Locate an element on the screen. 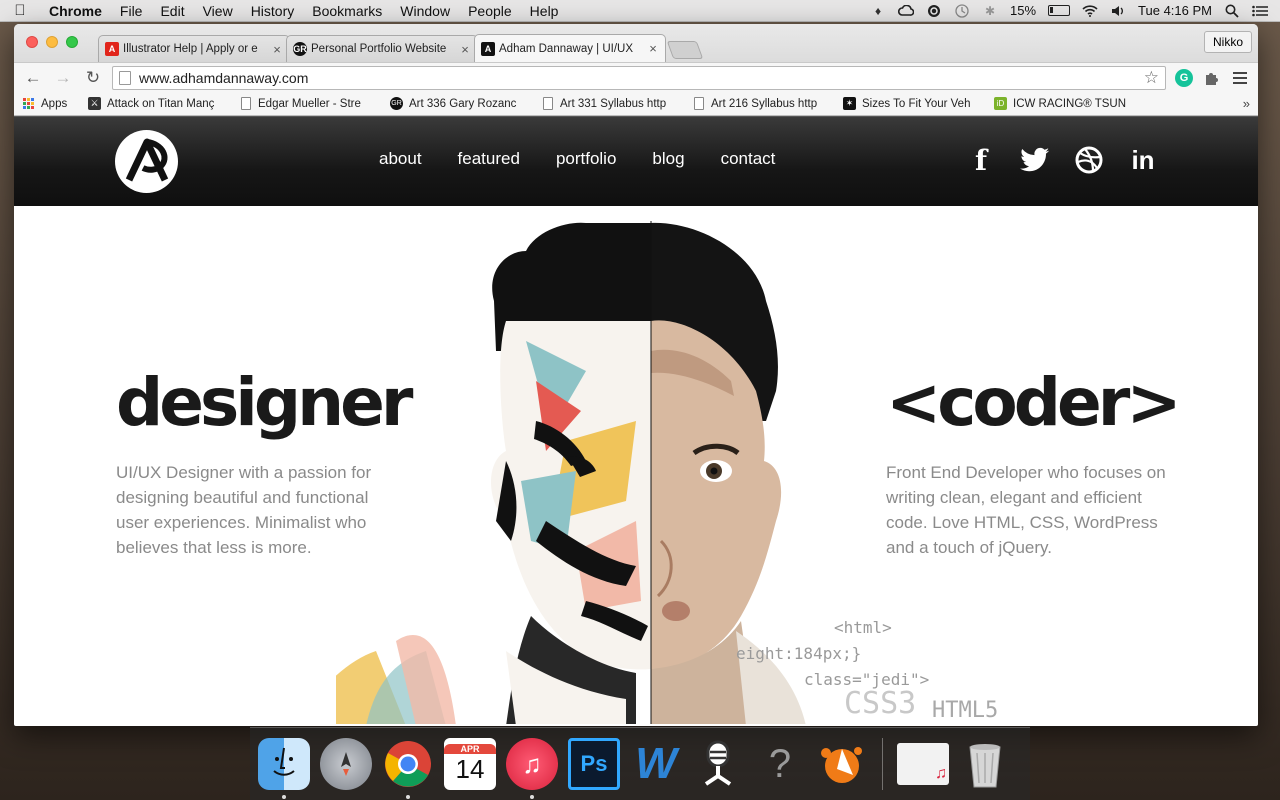 The image size is (1280, 800). menu-history: History is located at coordinates (273, 11).